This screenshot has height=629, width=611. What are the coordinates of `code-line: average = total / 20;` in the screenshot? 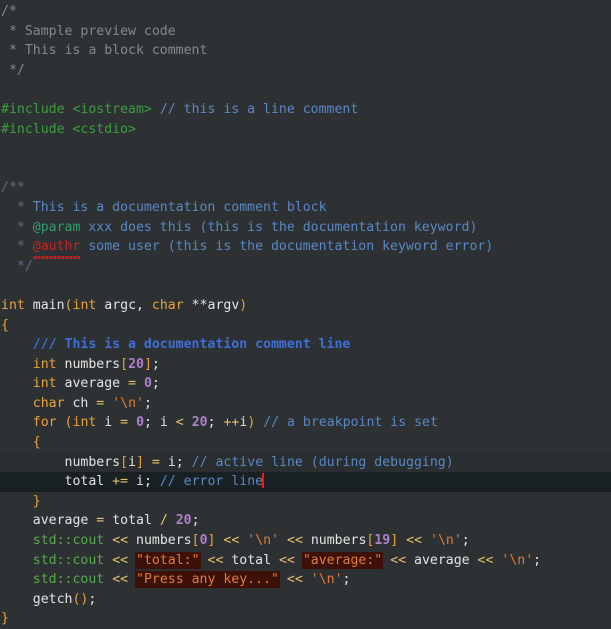 It's located at (305, 521).